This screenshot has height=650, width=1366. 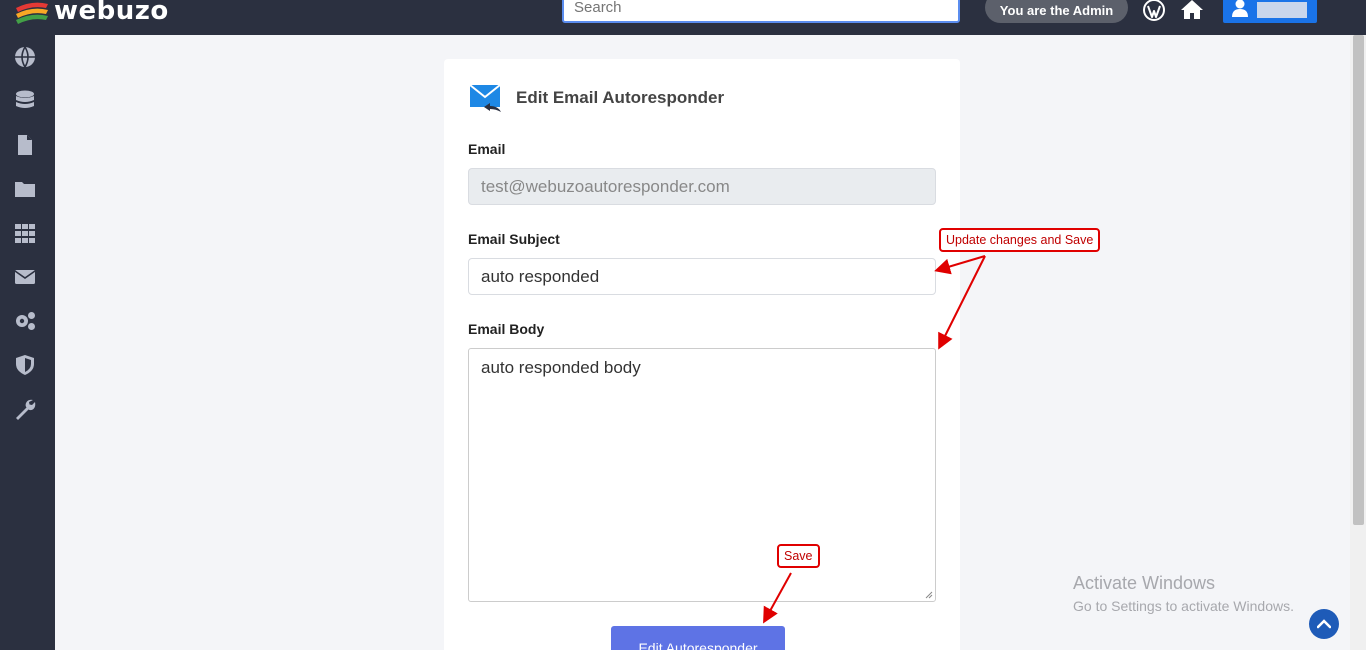 I want to click on admin-badge: You are the Admin, so click(x=1056, y=11).